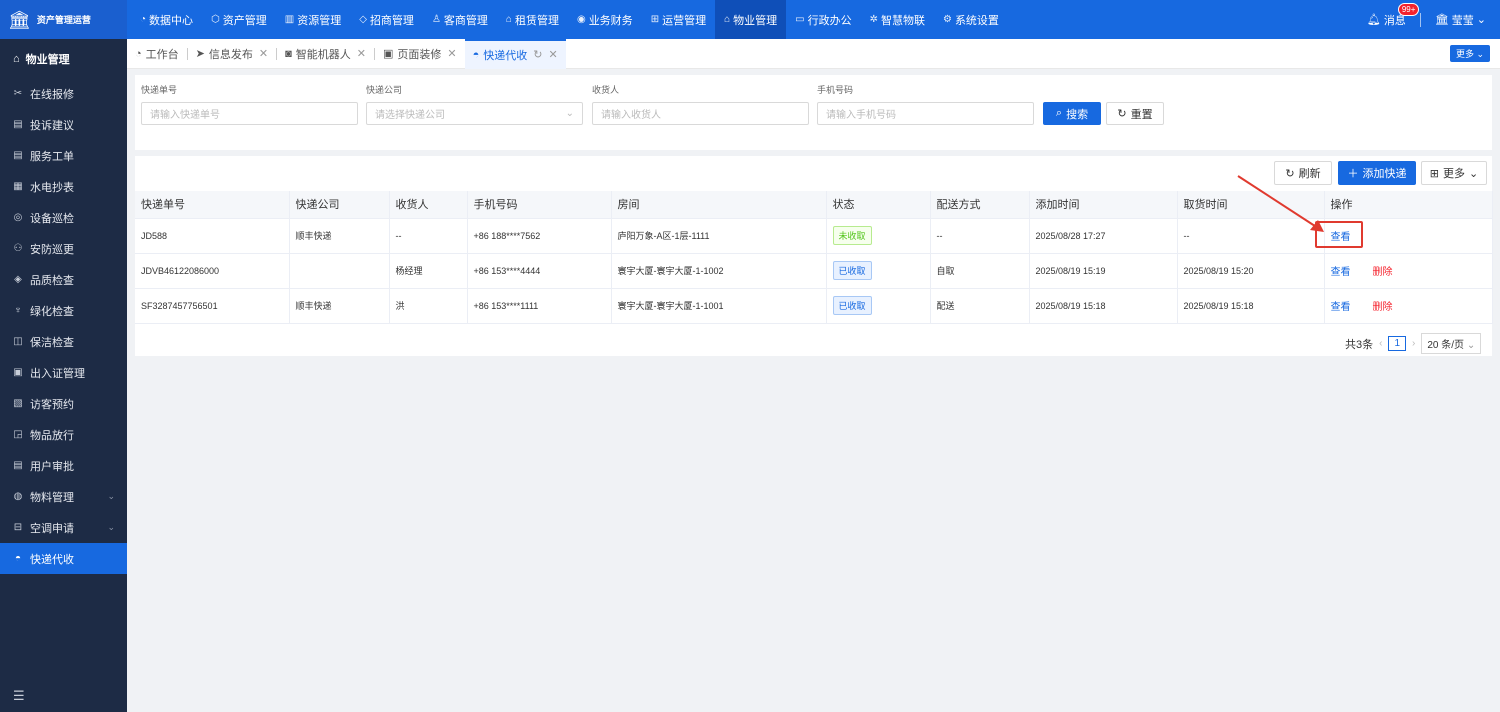 The width and height of the screenshot is (1500, 712). What do you see at coordinates (897, 19) in the screenshot?
I see `topnav-iot: ✲ 智慧物联` at bounding box center [897, 19].